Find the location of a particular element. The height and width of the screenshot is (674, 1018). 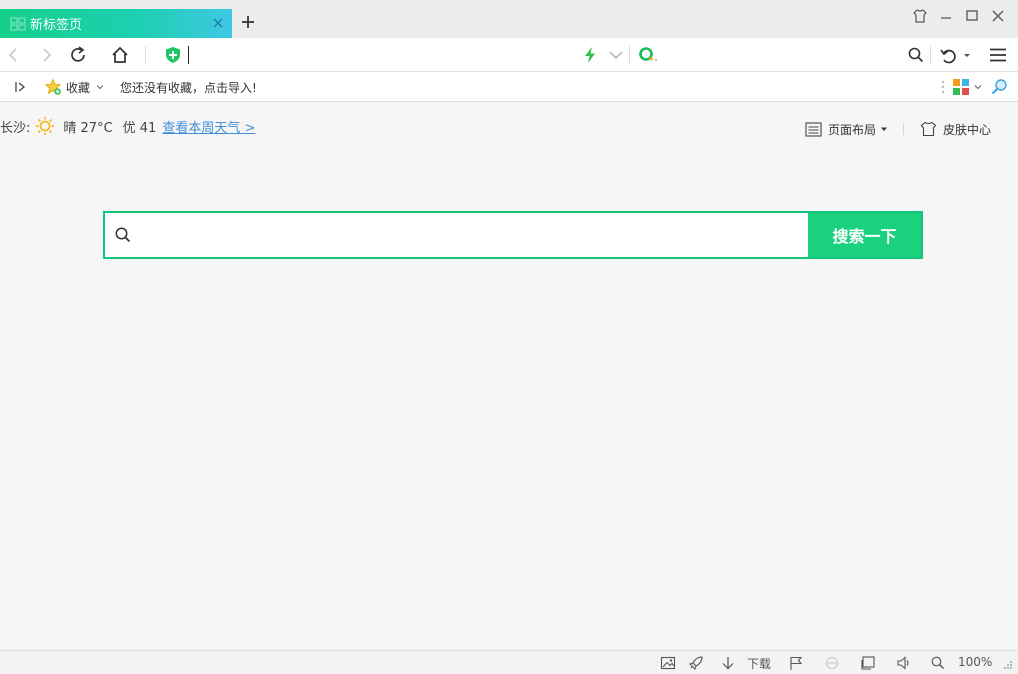

page-layout-button: 页面布局 is located at coordinates (847, 129).